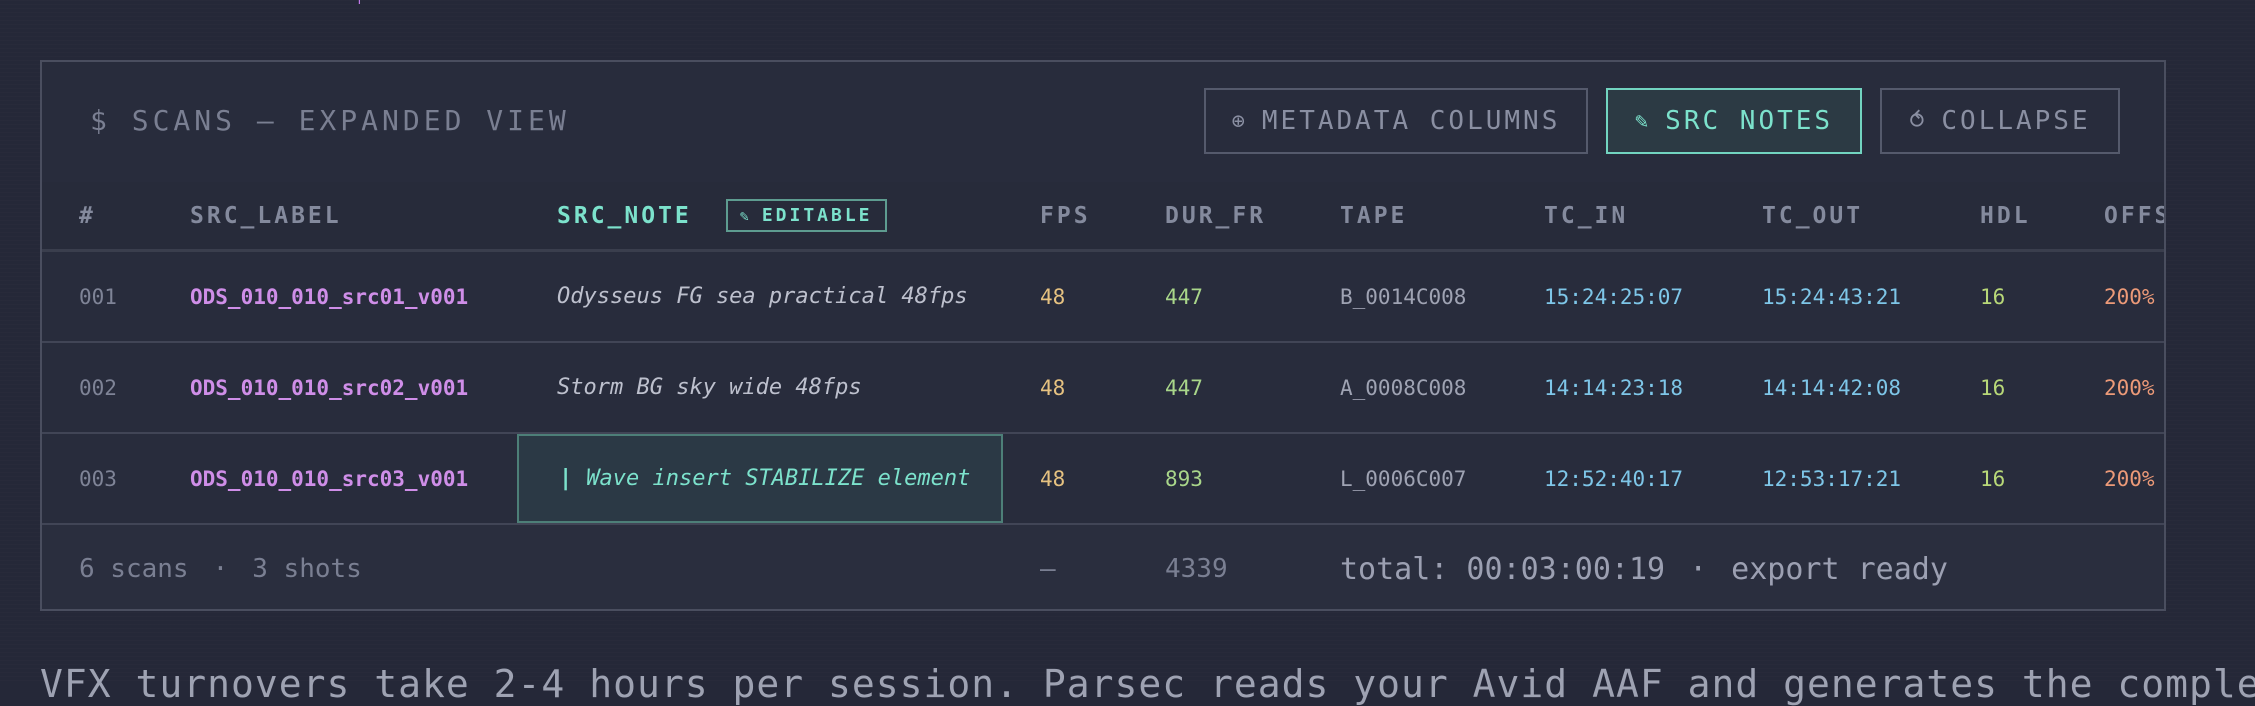  What do you see at coordinates (330, 120) in the screenshot?
I see `panel-title: $ SCANS — EXPANDED VIEW` at bounding box center [330, 120].